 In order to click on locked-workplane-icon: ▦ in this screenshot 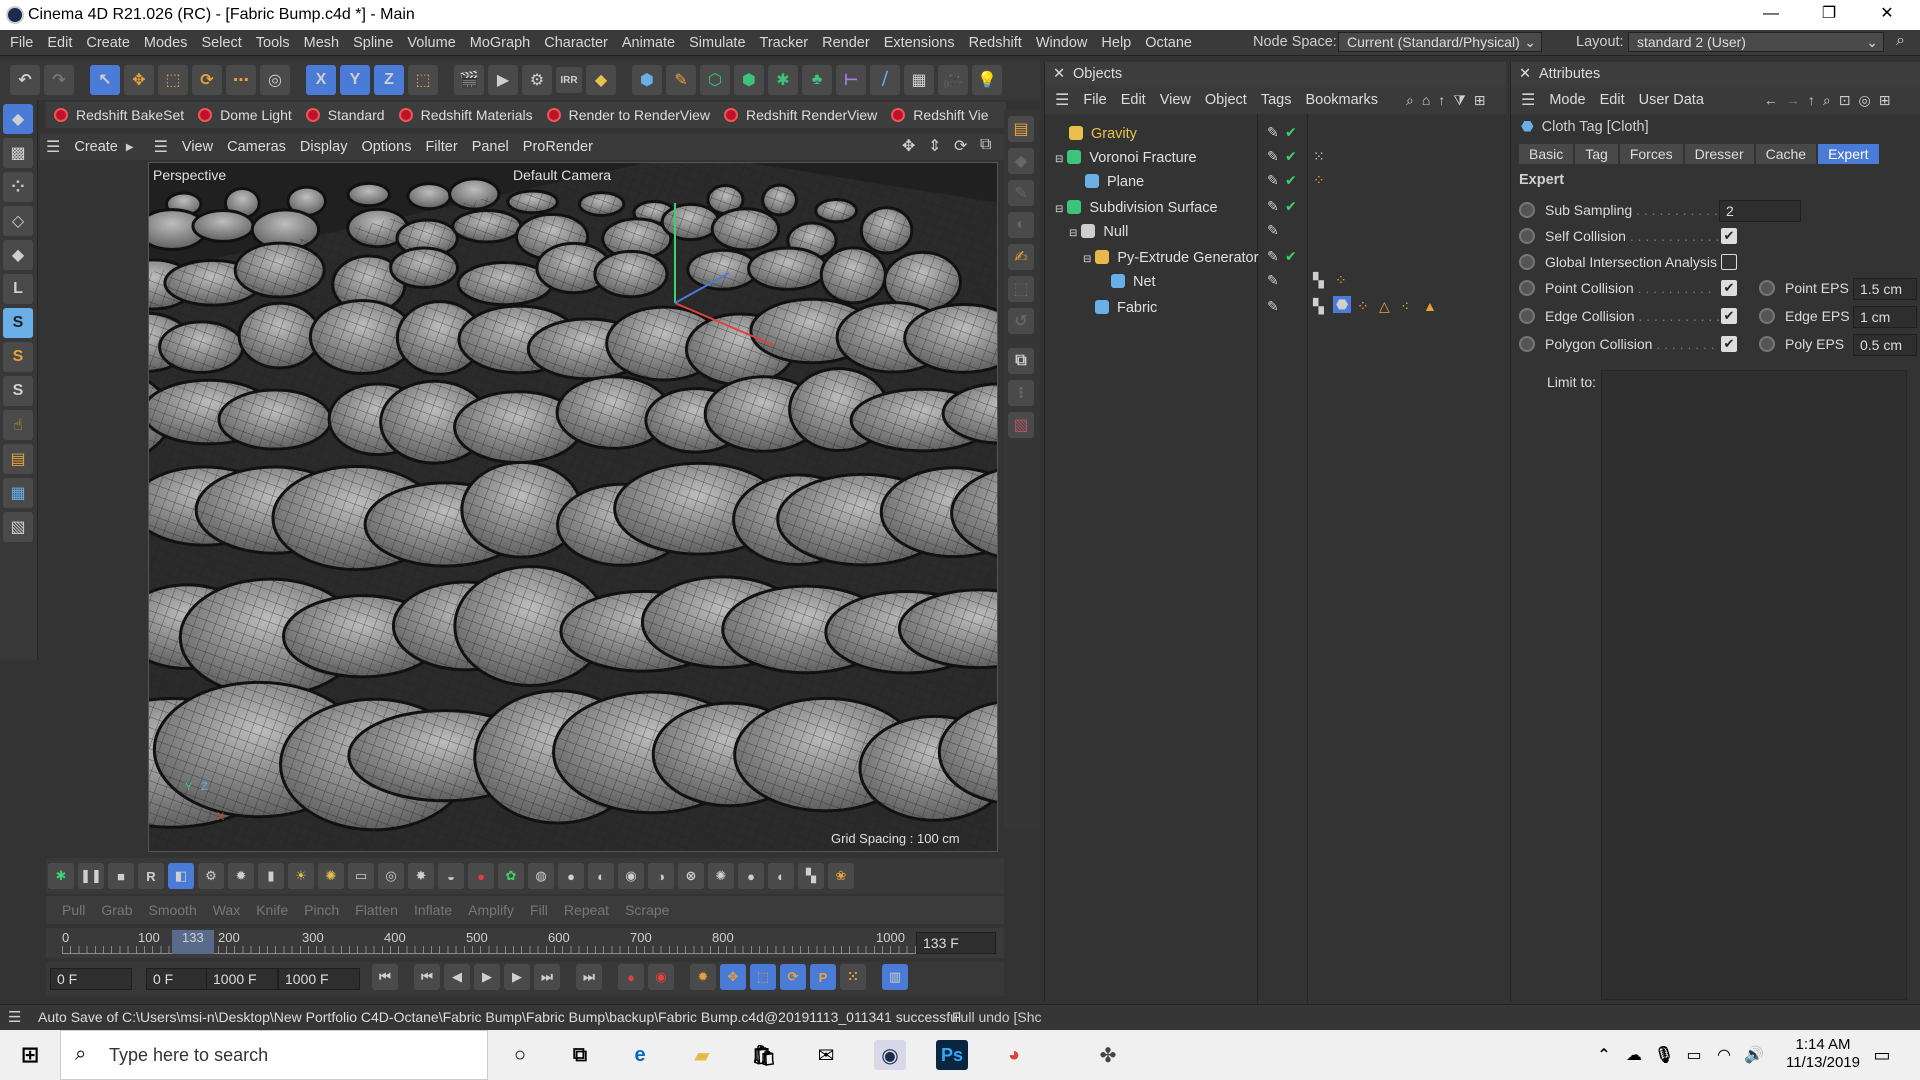, I will do `click(18, 493)`.